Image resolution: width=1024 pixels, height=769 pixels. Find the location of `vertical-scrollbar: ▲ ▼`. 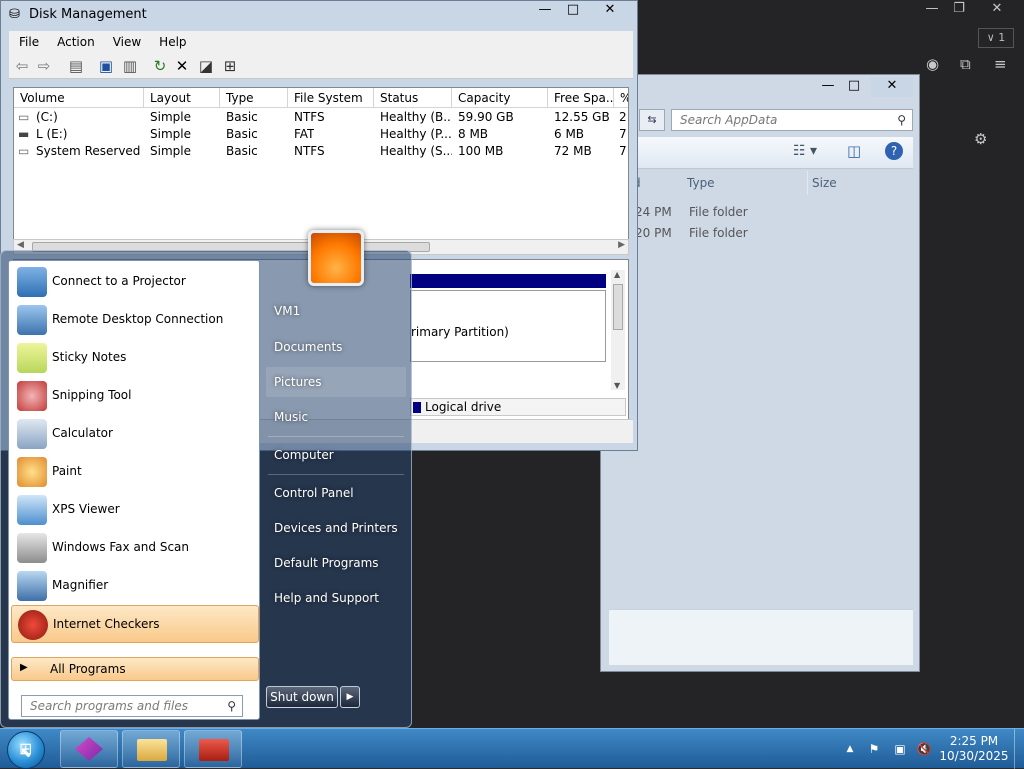

vertical-scrollbar: ▲ ▼ is located at coordinates (618, 330).